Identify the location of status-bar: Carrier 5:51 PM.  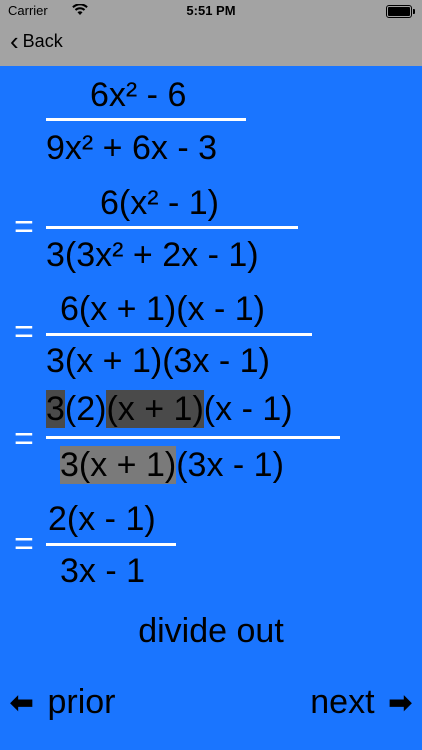
(211, 11).